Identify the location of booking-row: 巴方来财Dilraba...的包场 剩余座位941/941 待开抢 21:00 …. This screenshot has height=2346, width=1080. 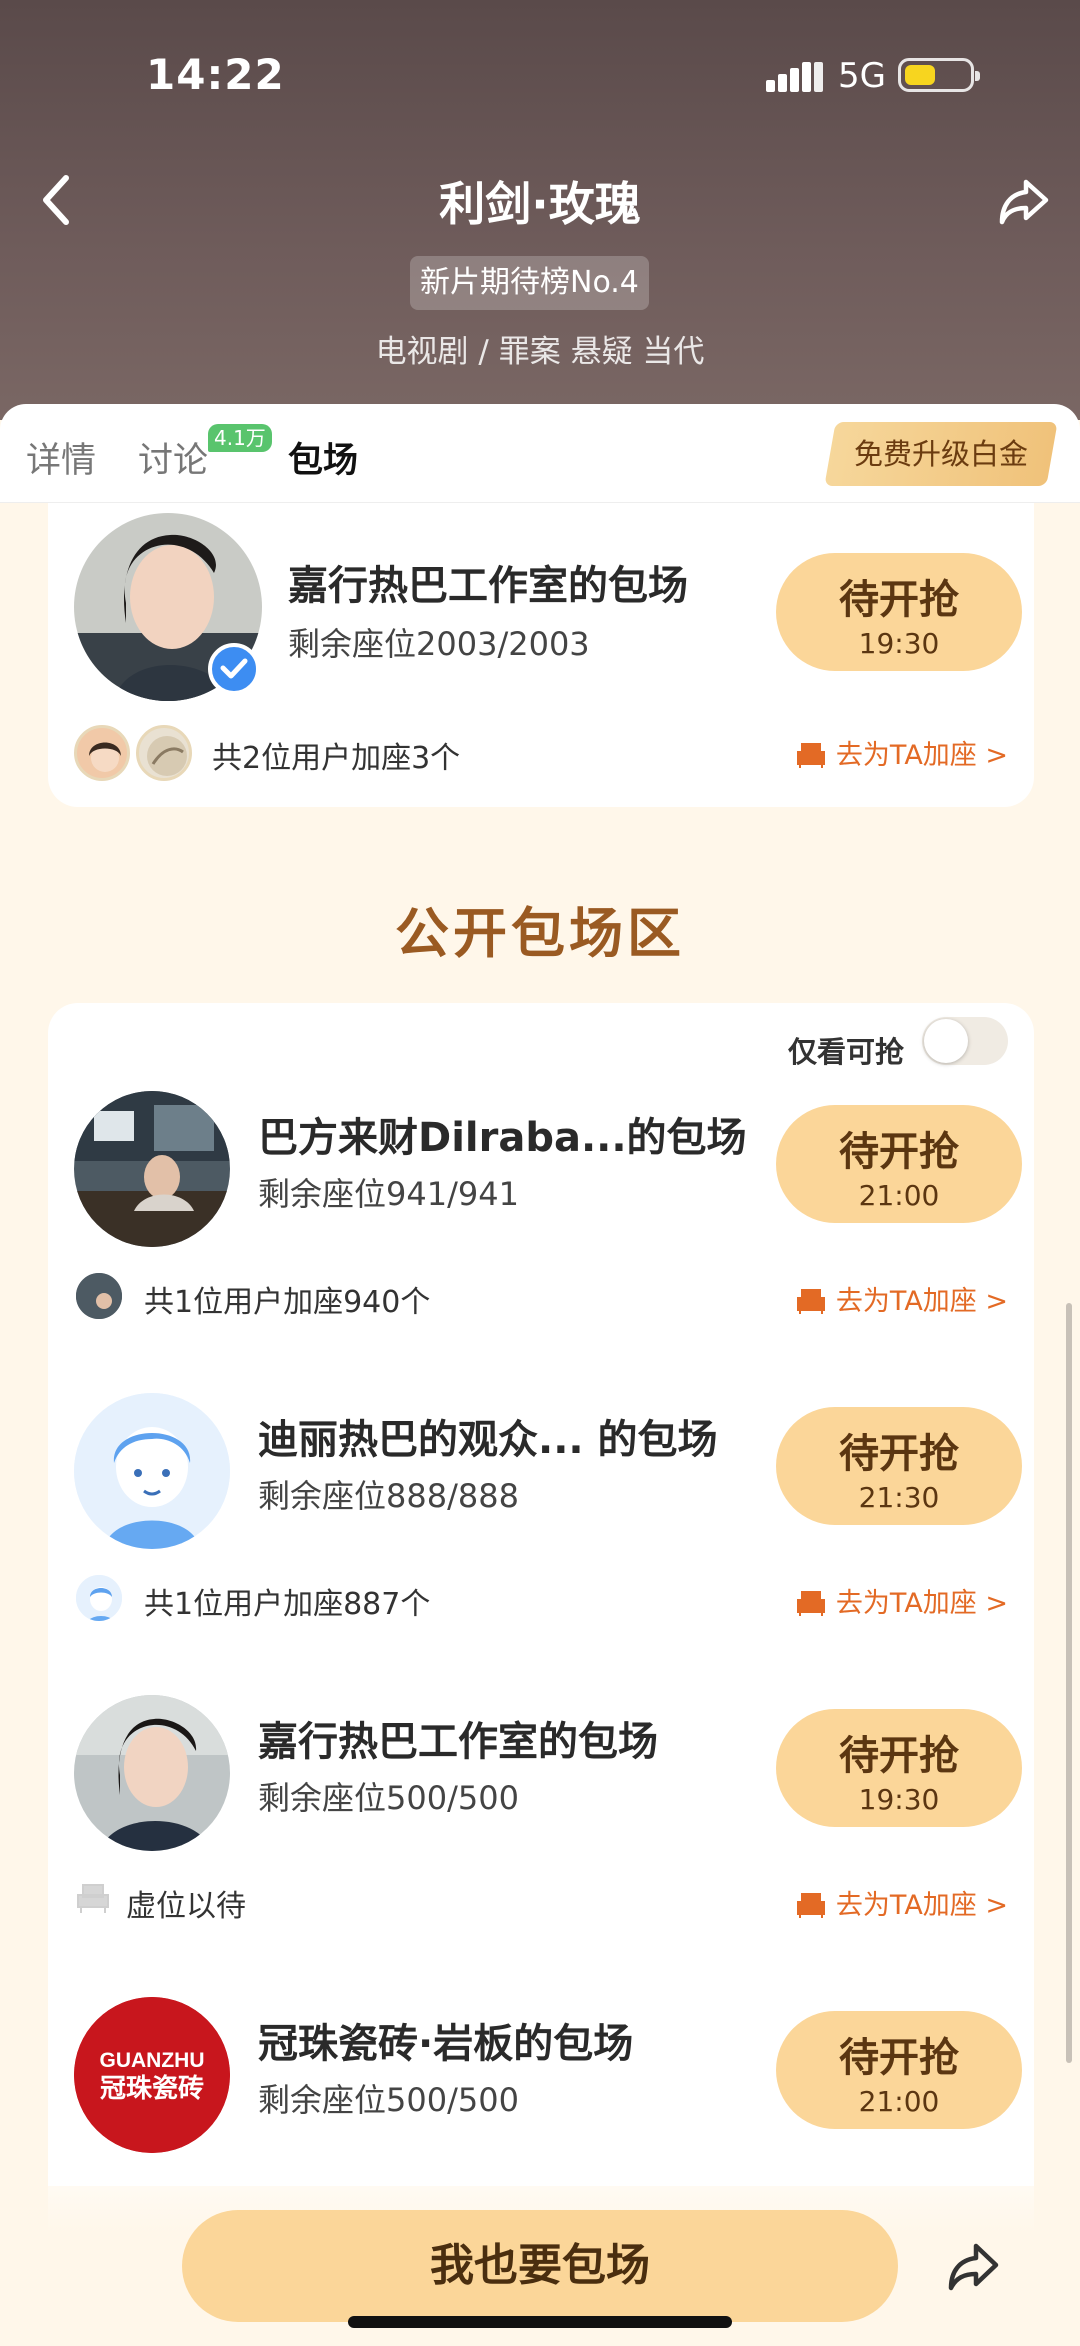
(541, 1226).